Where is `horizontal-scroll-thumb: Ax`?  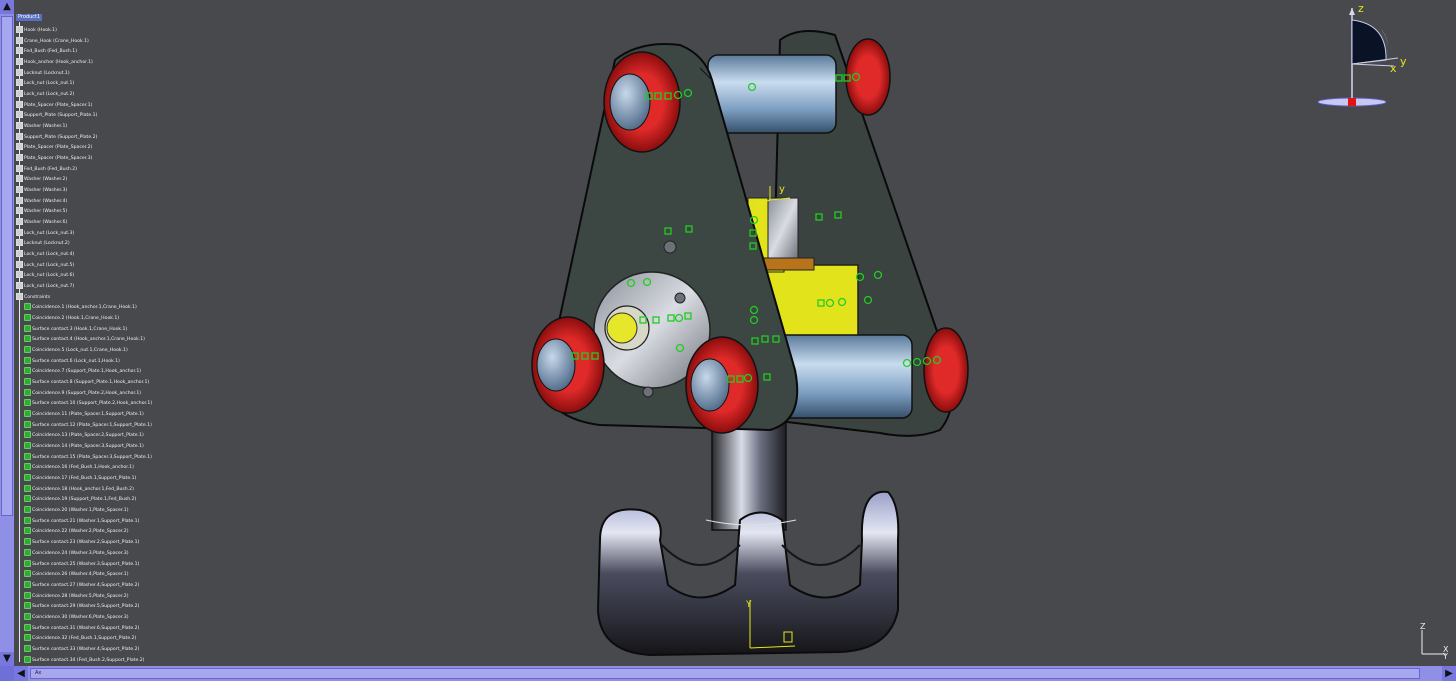
horizontal-scroll-thumb: Ax is located at coordinates (725, 673).